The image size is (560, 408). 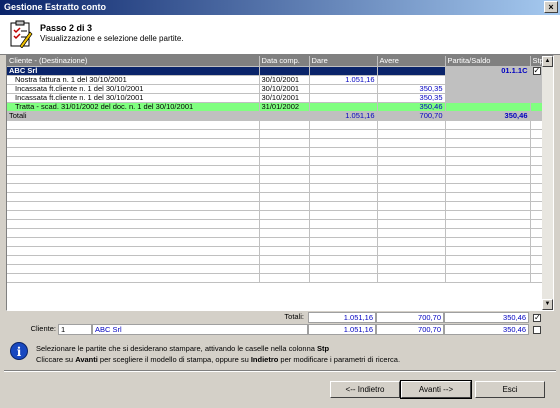 I want to click on footer-client-label: Cliente:, so click(x=43, y=328).